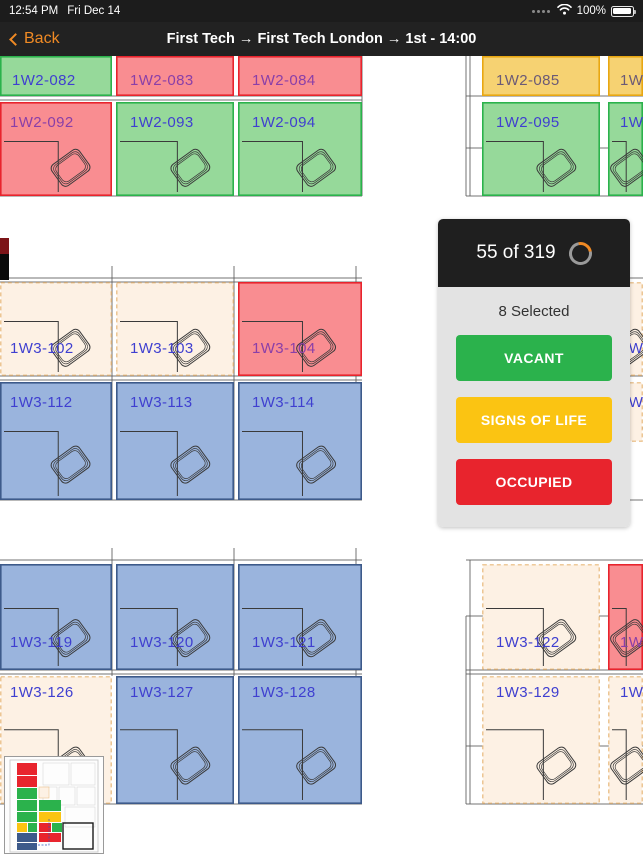  Describe the element at coordinates (42, 38) in the screenshot. I see `back-button-label: Back` at that location.